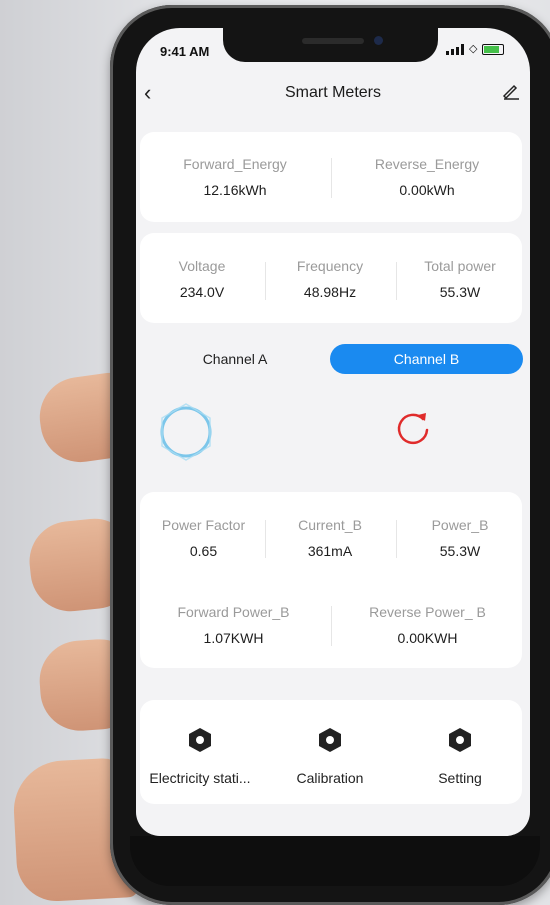 This screenshot has height=905, width=550. What do you see at coordinates (203, 538) in the screenshot?
I see `power-factor: Power Factor 0.65` at bounding box center [203, 538].